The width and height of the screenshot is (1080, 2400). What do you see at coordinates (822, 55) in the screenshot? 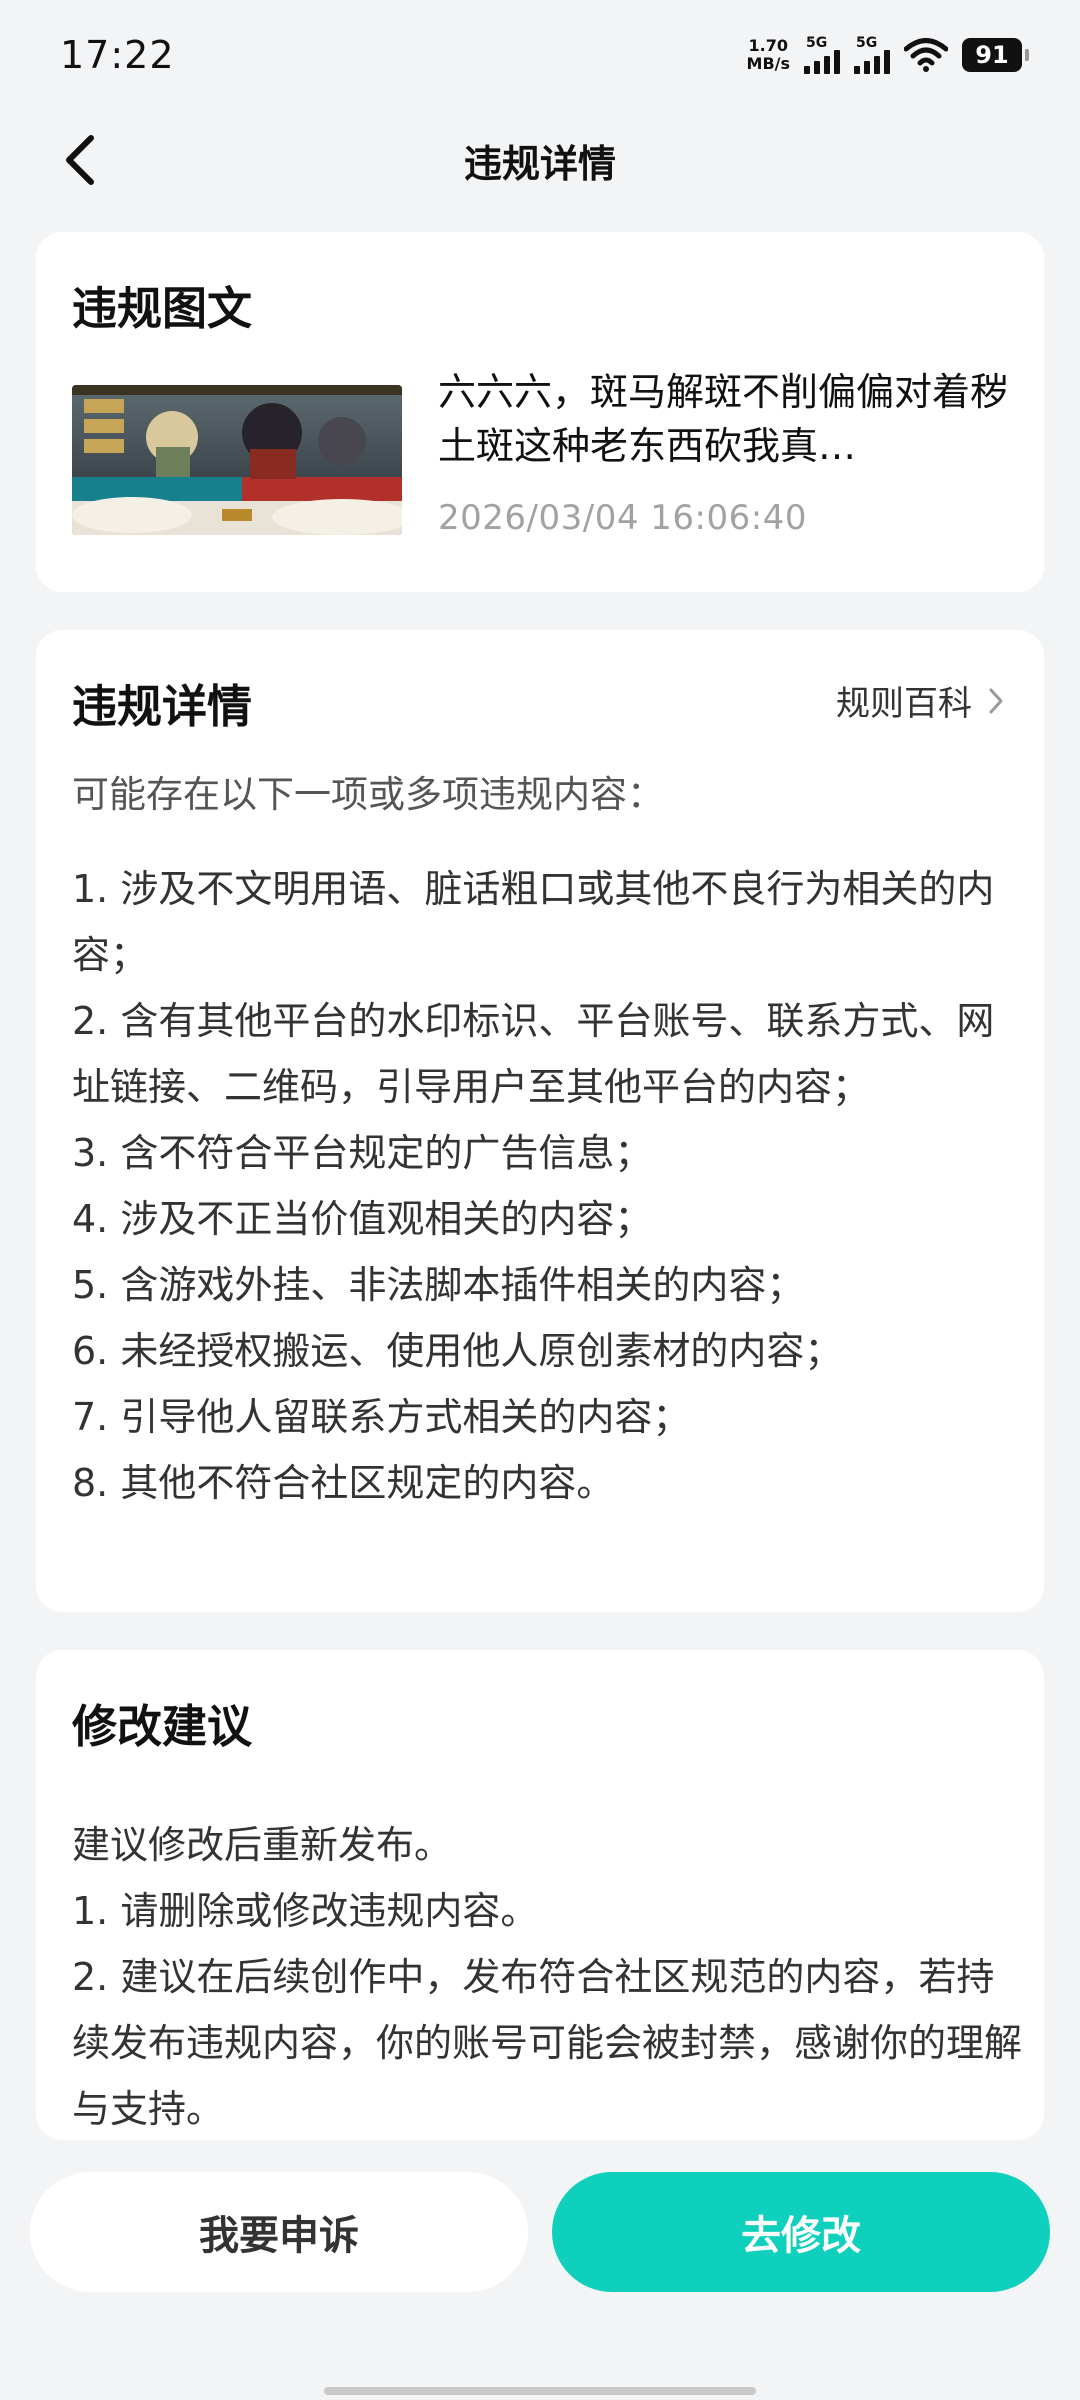
I see `signal-icon: 5G` at bounding box center [822, 55].